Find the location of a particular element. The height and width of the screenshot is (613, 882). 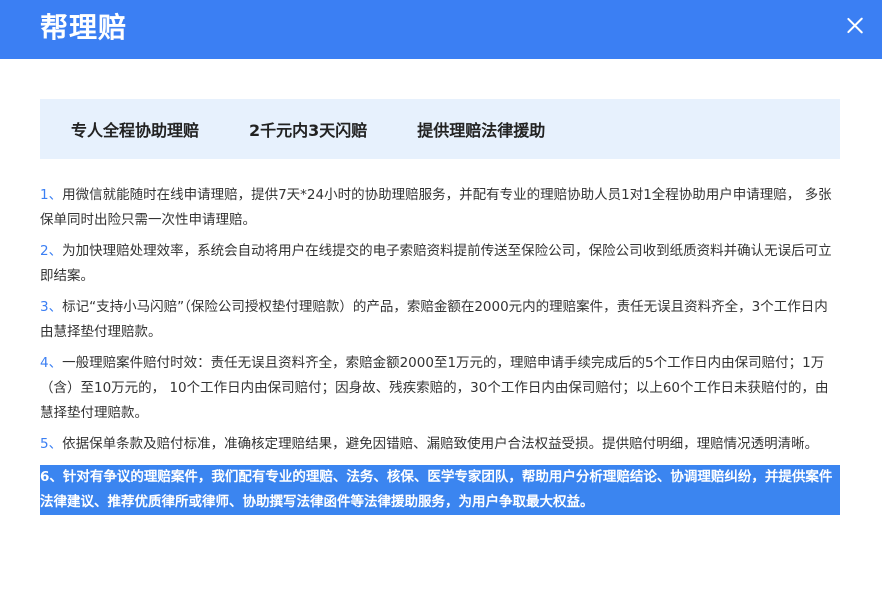

dialog-header: 帮理赔 is located at coordinates (441, 29).